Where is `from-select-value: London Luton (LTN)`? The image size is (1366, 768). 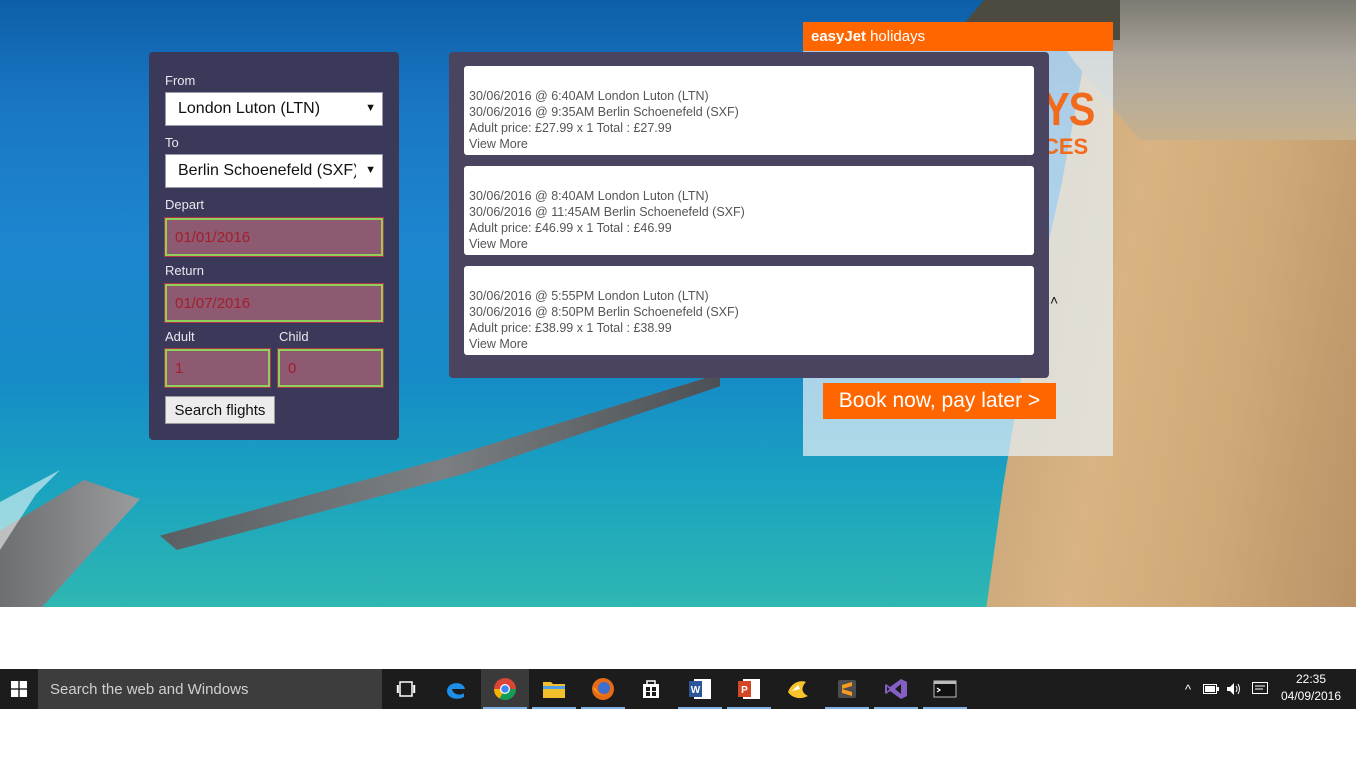 from-select-value: London Luton (LTN) is located at coordinates (249, 108).